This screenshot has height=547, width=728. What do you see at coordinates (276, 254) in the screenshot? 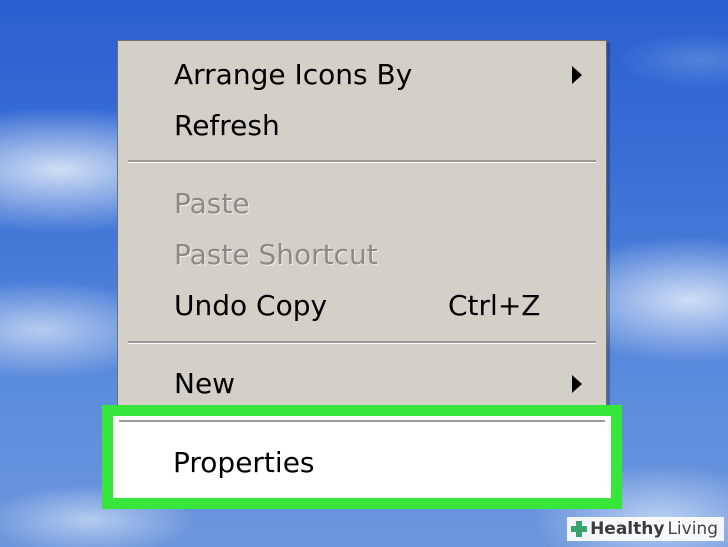
I see `menu-item-label: Paste Shortcut` at bounding box center [276, 254].